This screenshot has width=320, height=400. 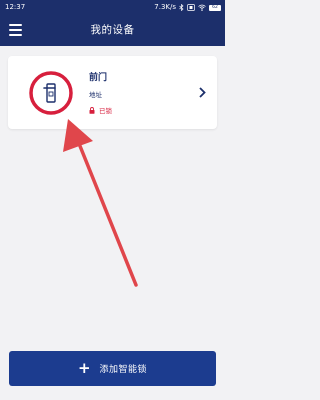 I want to click on status-time: 12:37, so click(x=15, y=7).